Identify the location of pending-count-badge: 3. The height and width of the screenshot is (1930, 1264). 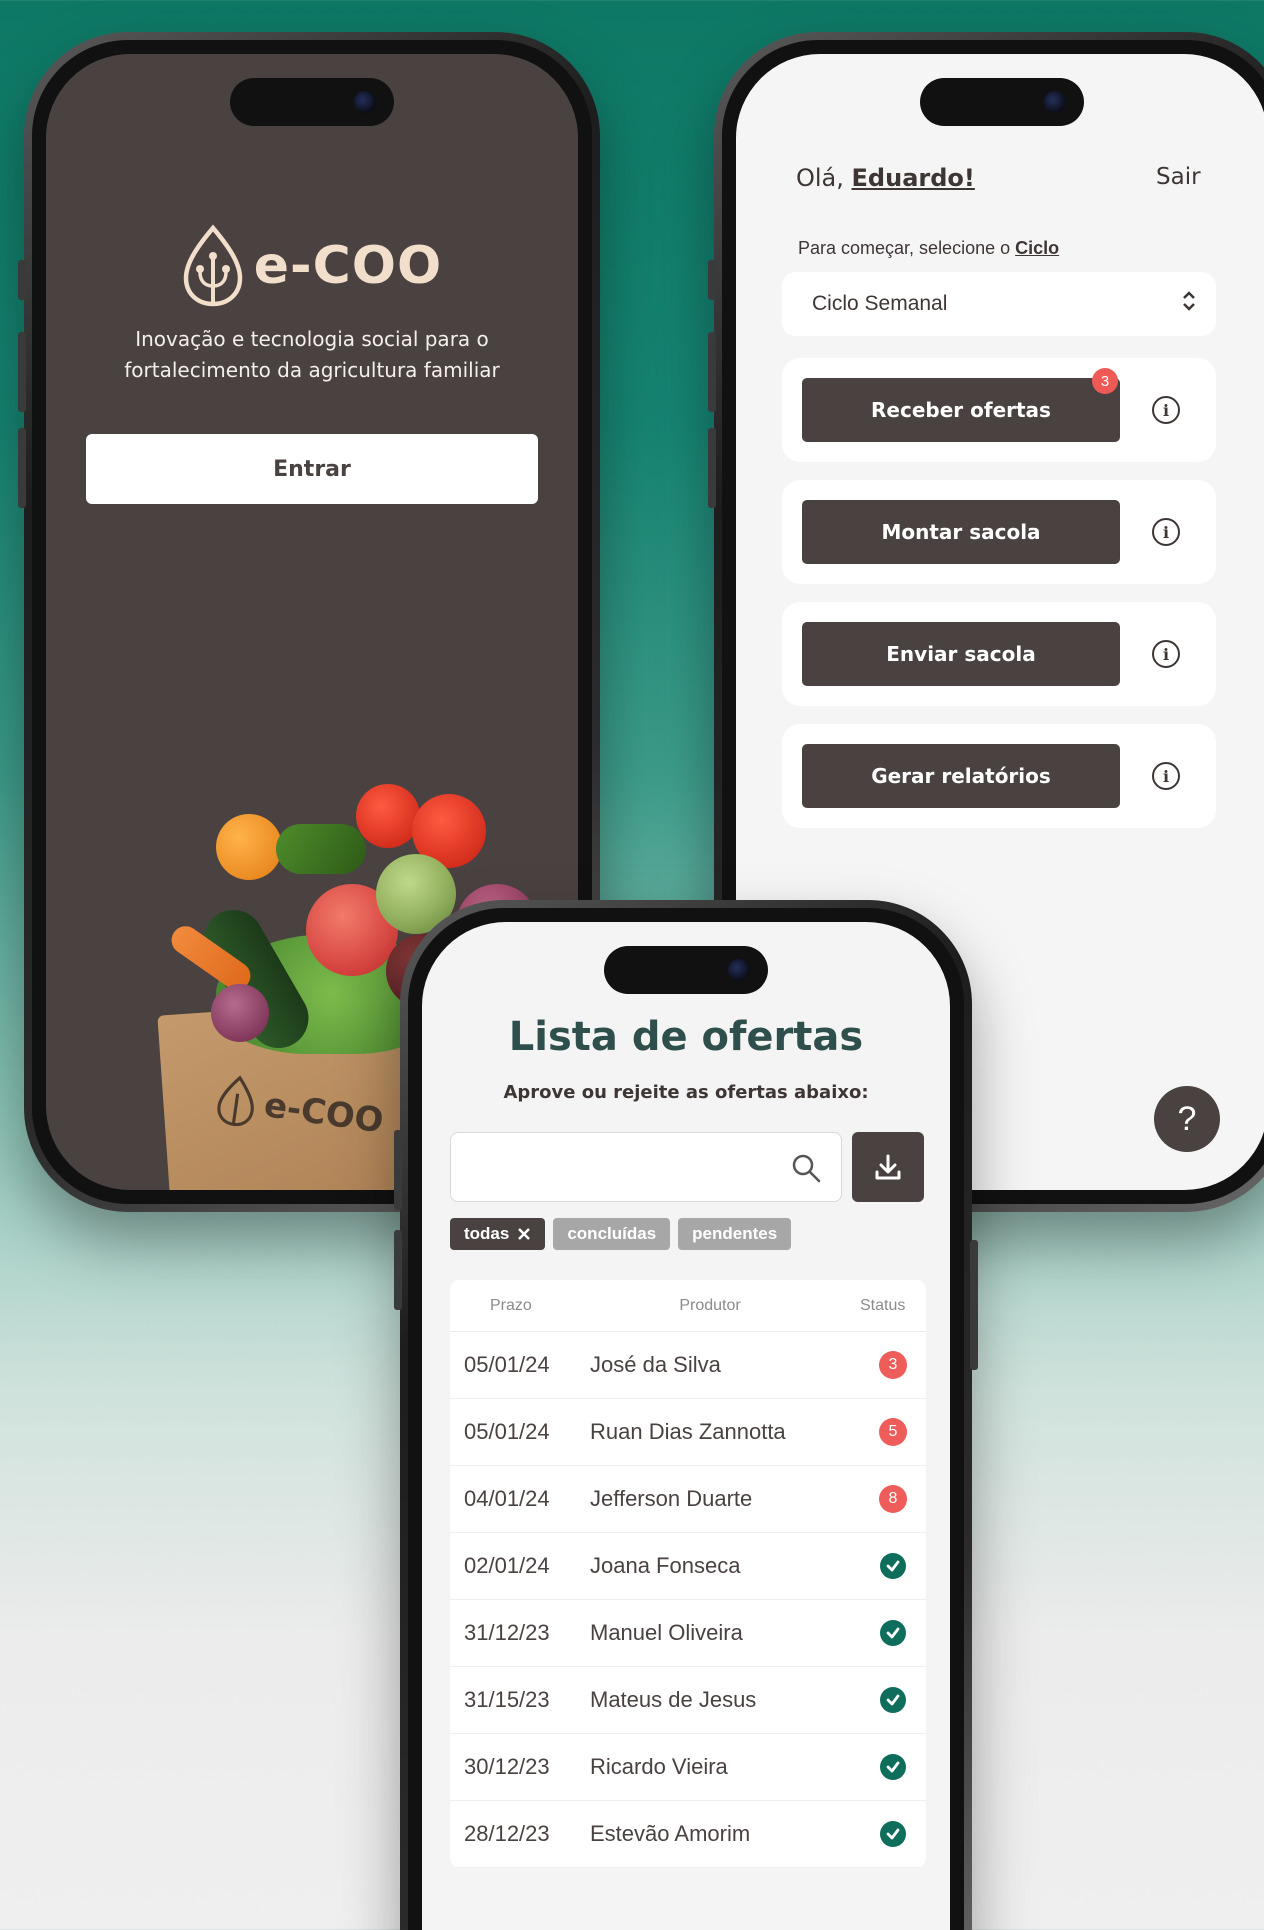
(893, 1365).